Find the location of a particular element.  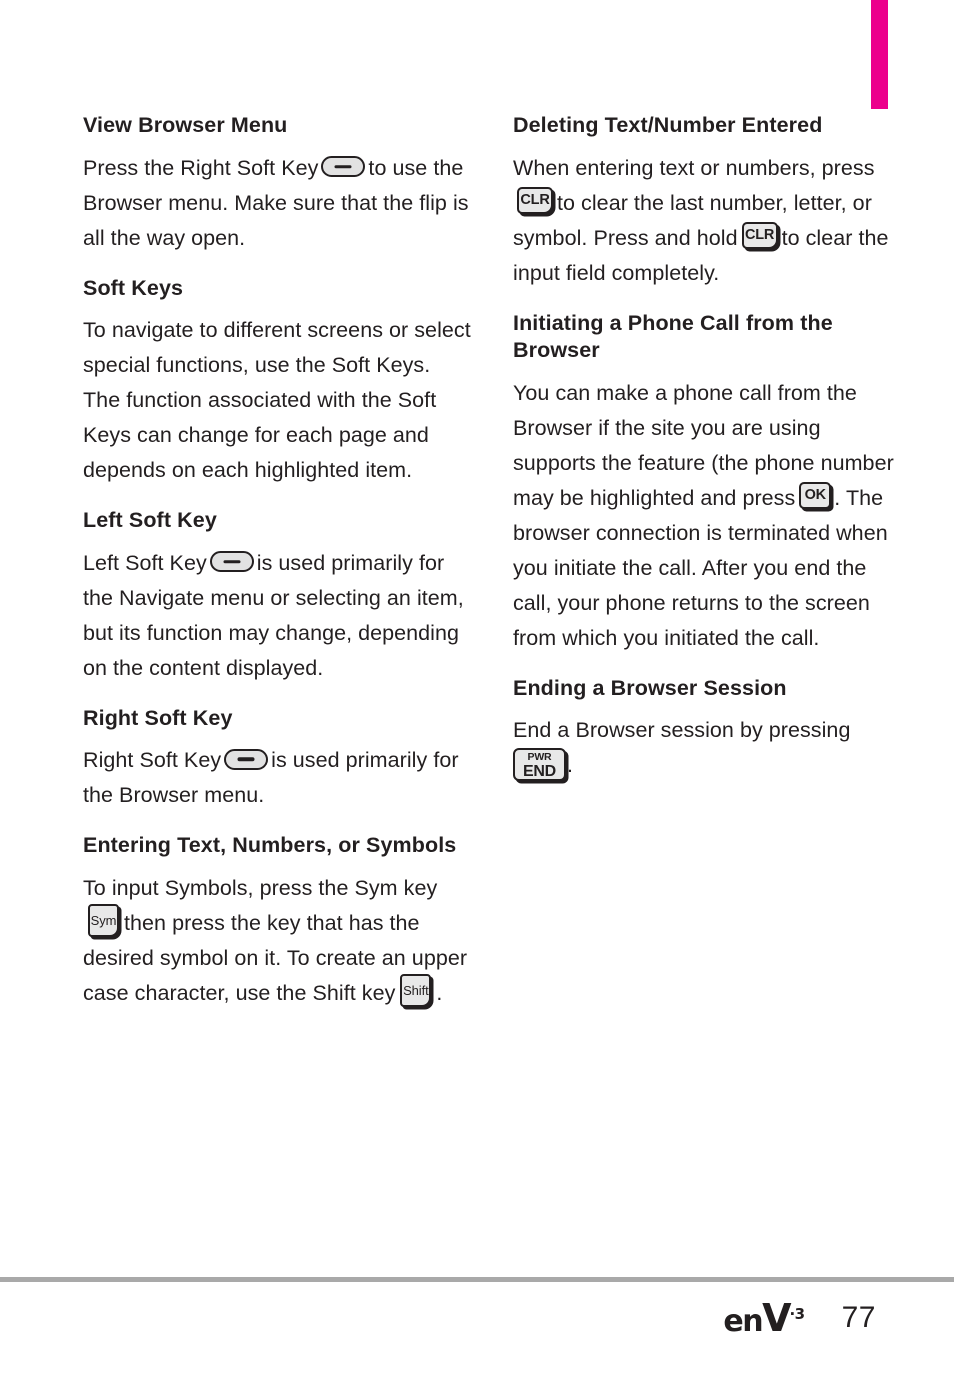

ok-key-icon: OK is located at coordinates (815, 496).